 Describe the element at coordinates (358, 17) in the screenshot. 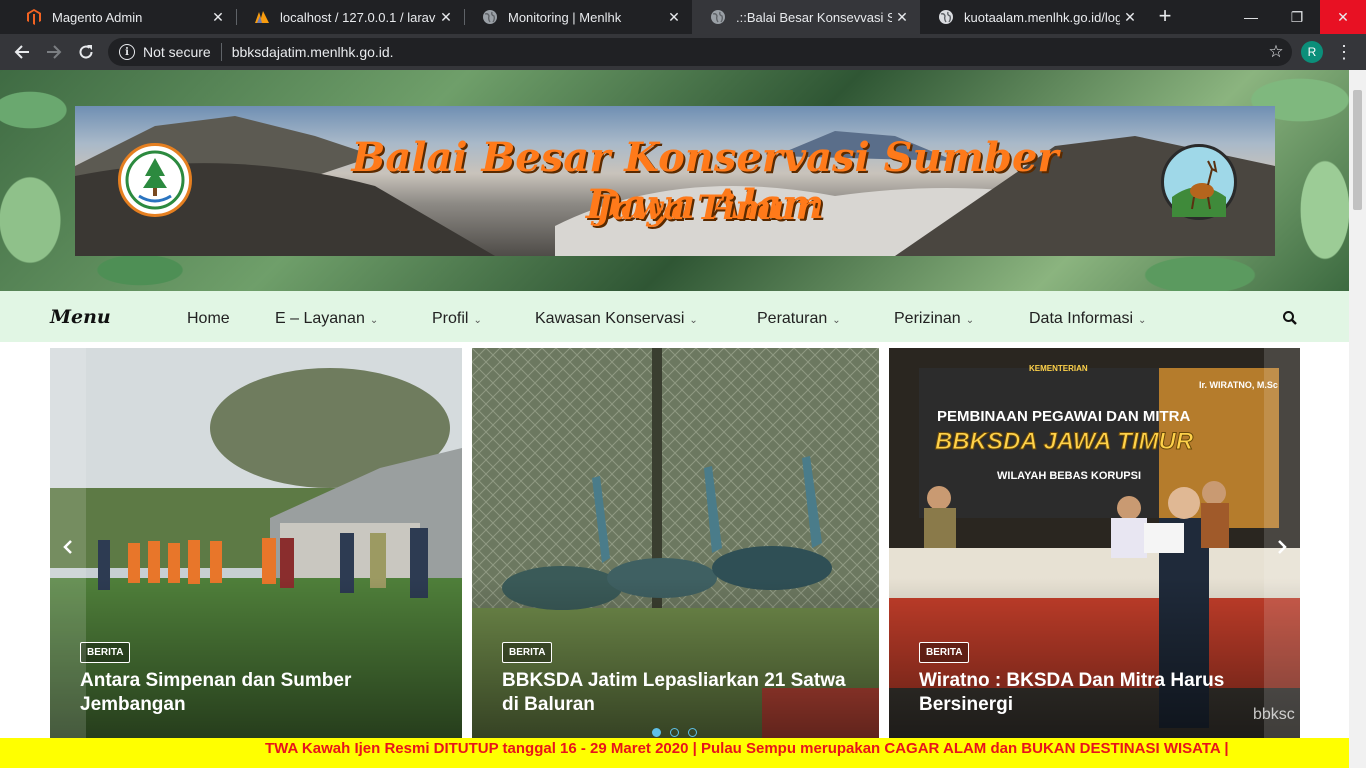

I see `tab-title: localhost / 127.0.0.1 / laravel /` at that location.